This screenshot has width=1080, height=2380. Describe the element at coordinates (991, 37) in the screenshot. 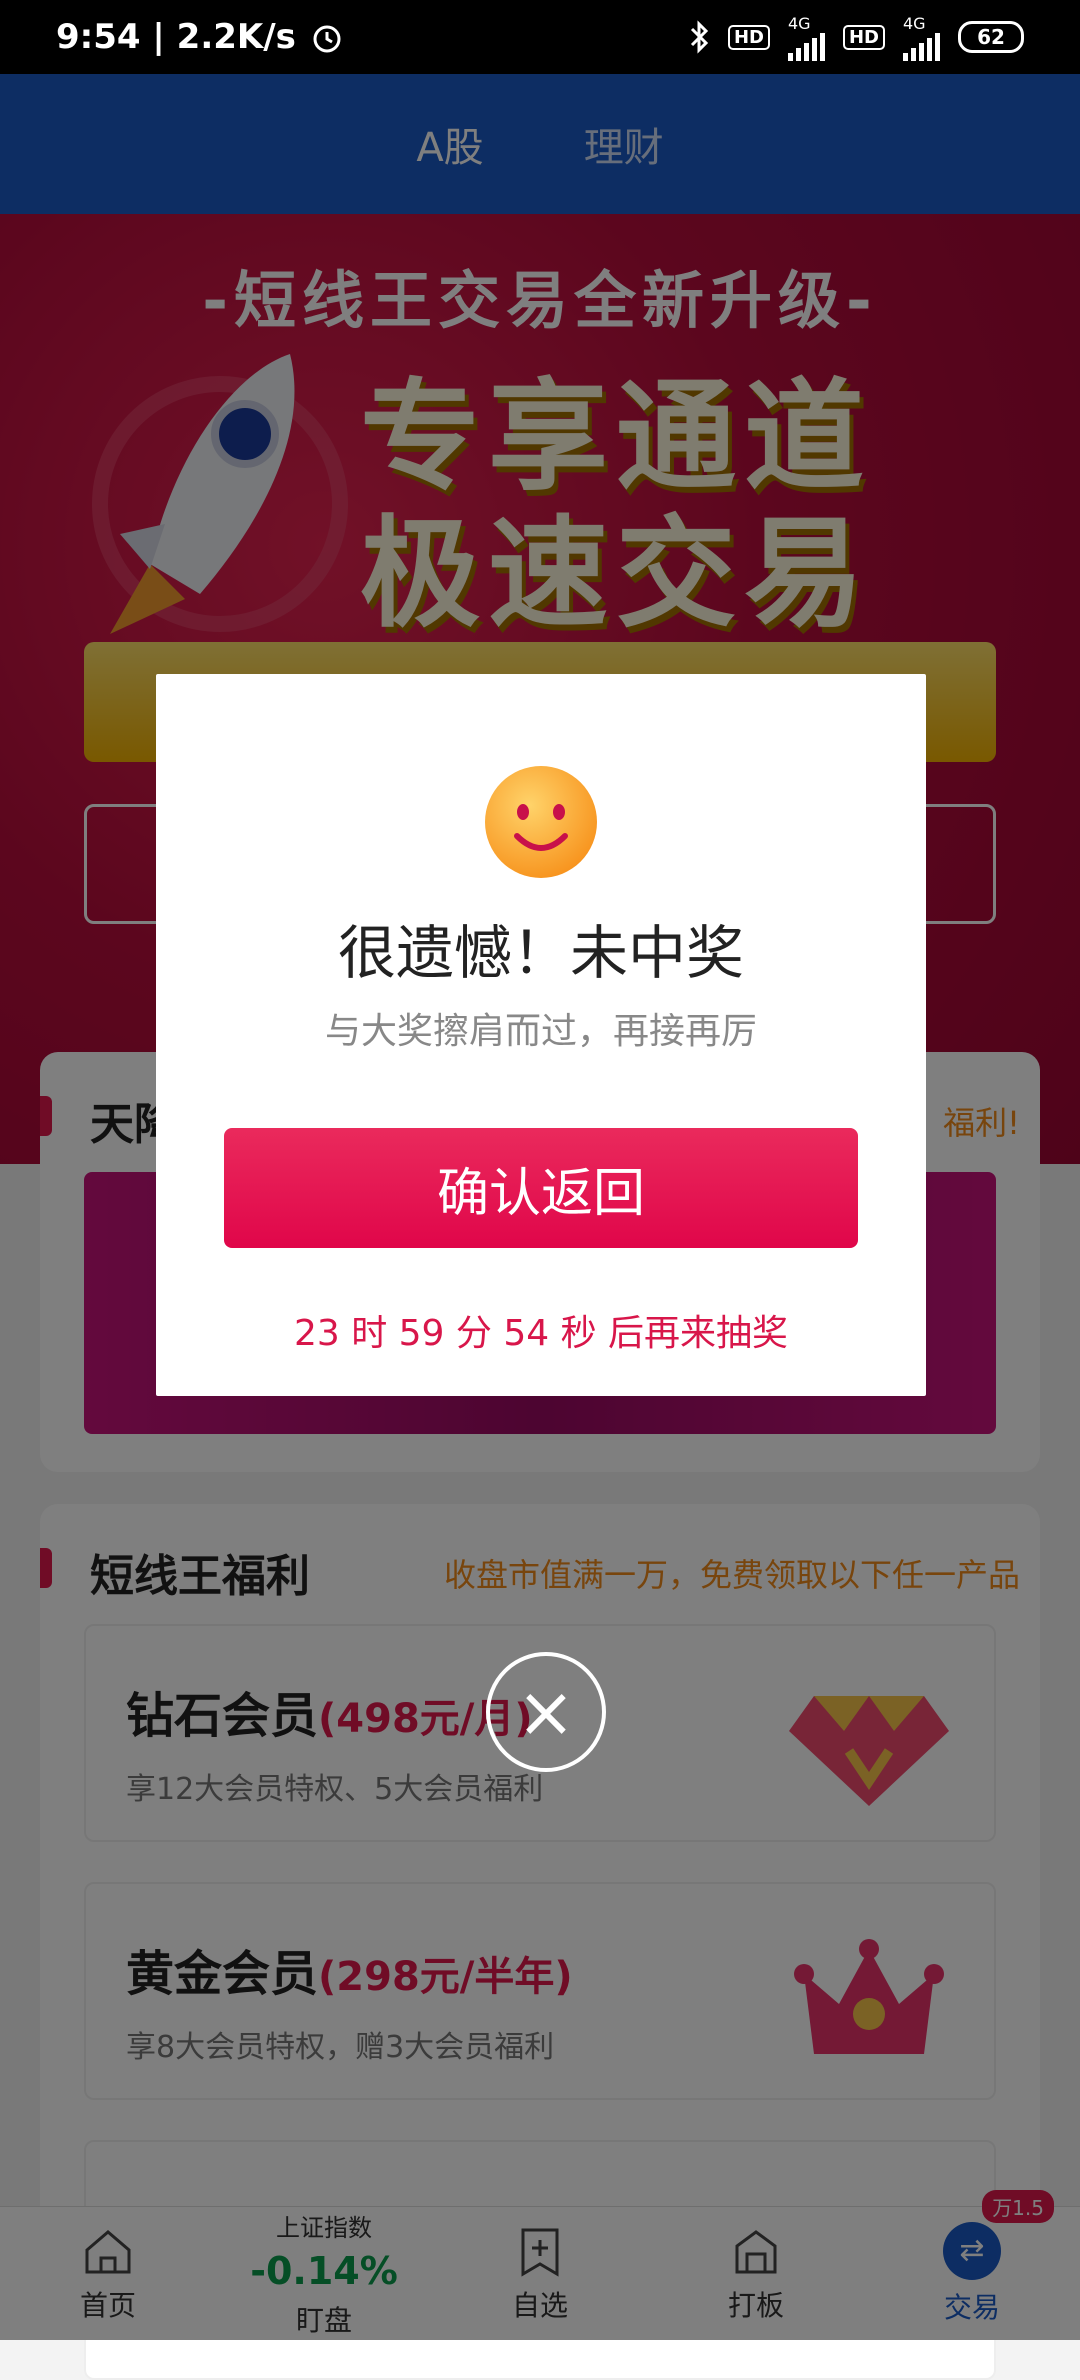

I see `battery-indicator: 62` at that location.